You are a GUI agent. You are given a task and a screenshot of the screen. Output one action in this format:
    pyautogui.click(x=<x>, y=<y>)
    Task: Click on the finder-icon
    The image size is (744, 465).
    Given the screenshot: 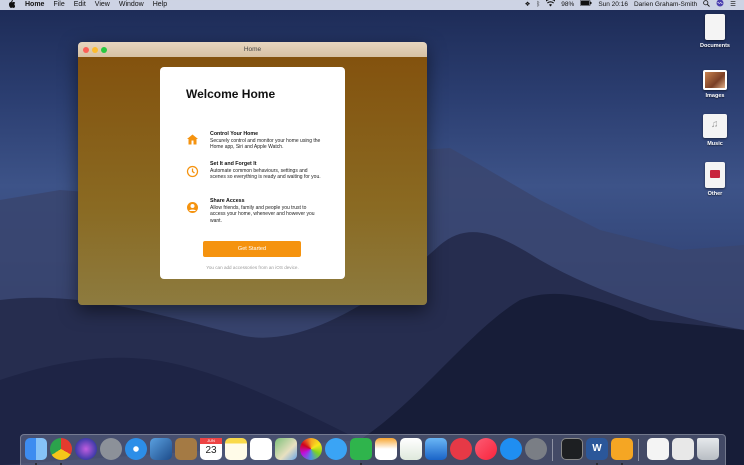 What is the action you would take?
    pyautogui.click(x=36, y=449)
    